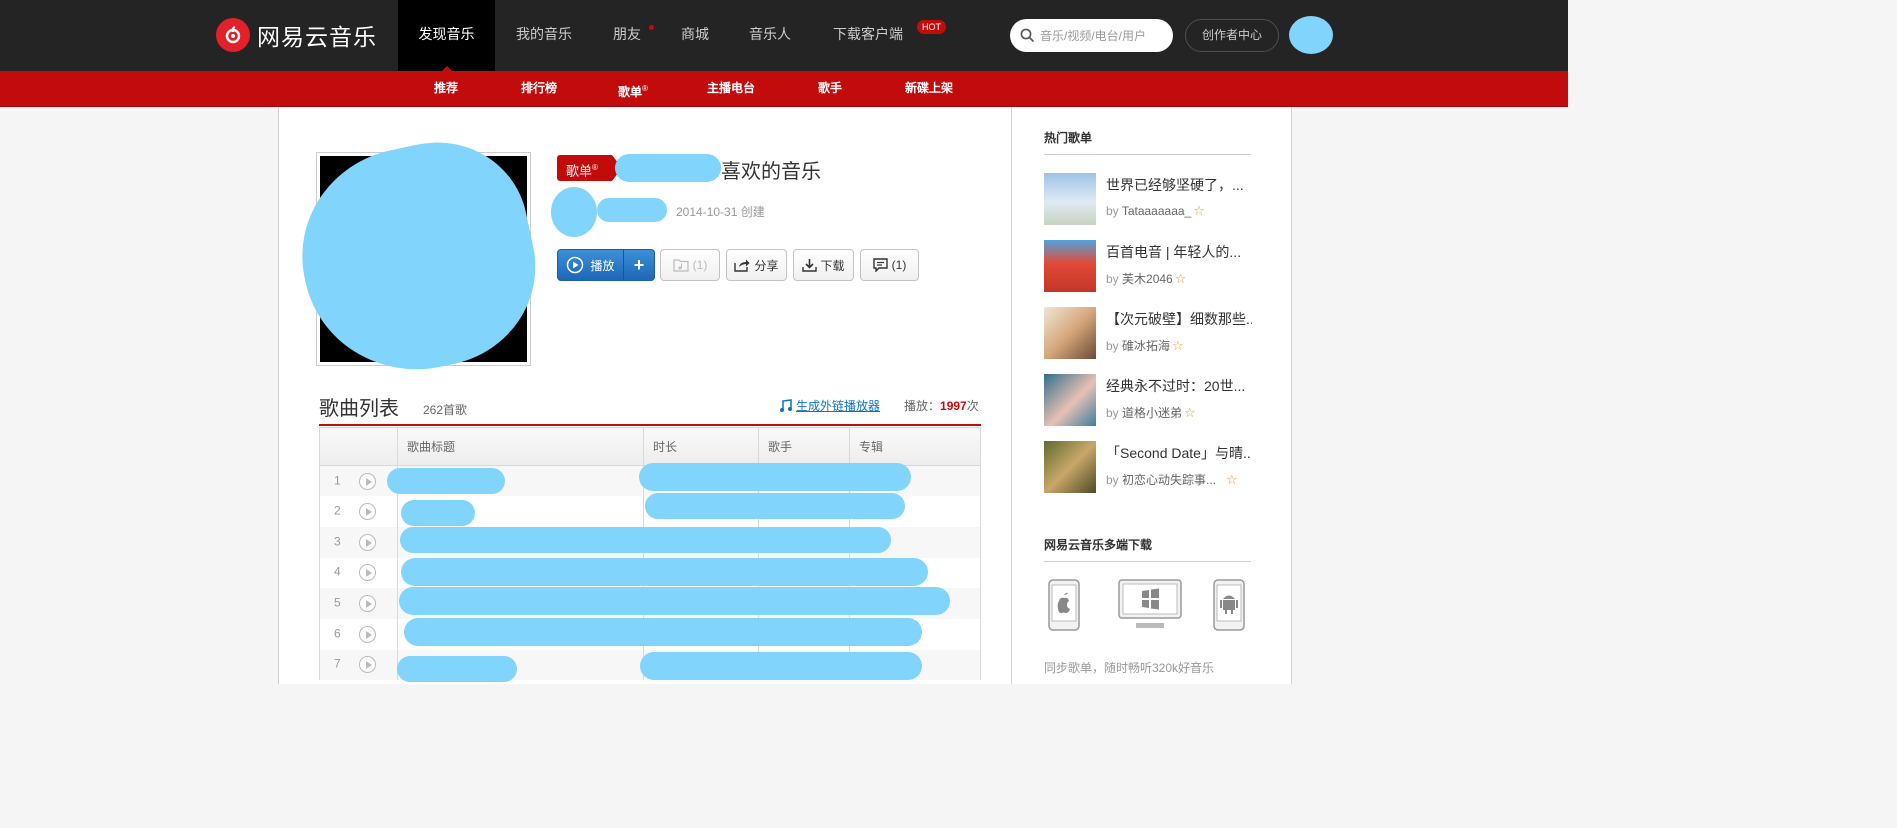 The height and width of the screenshot is (828, 1897). I want to click on download-section-title: 网易云音乐多端下载, so click(1147, 549).